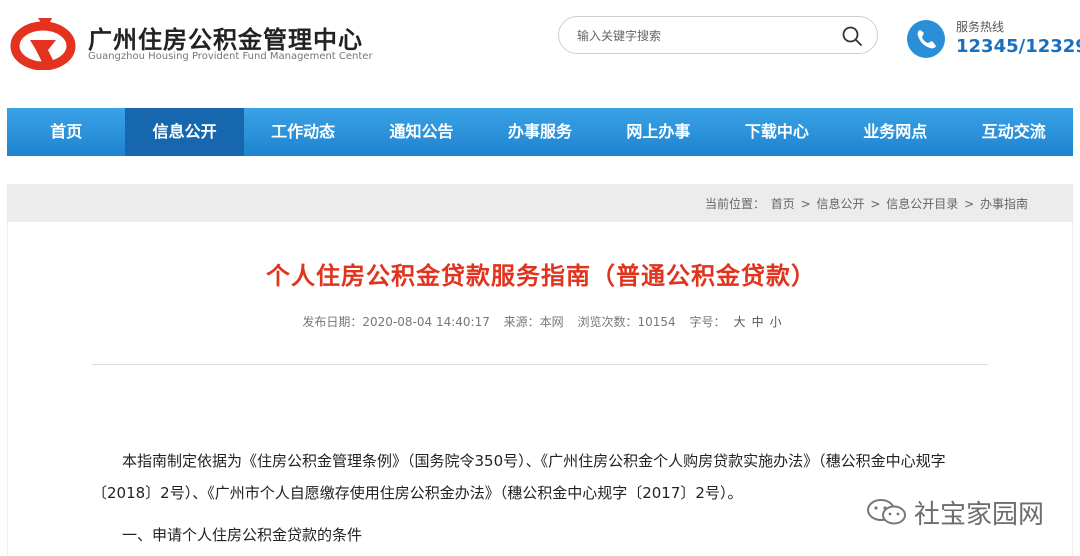 The image size is (1080, 556). I want to click on nav-item-info-disclosure: 信息公开, so click(184, 132).